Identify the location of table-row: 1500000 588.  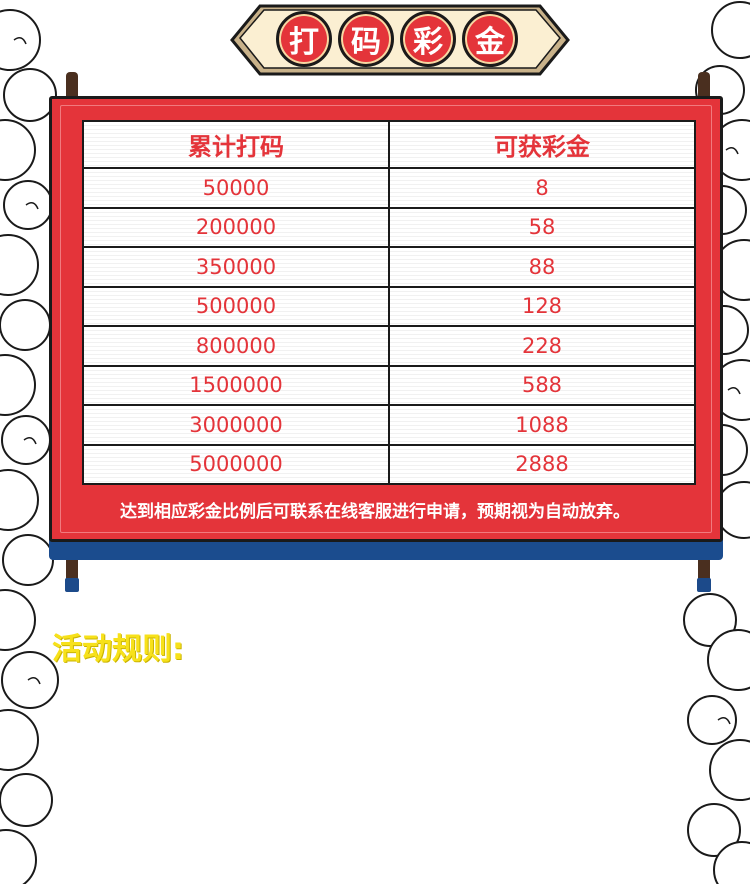
(389, 384).